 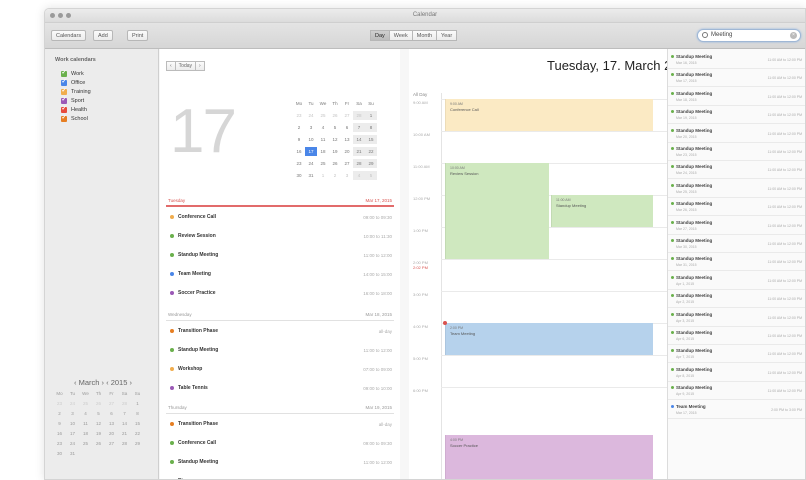 What do you see at coordinates (85, 433) in the screenshot?
I see `mini-day-cell: 18` at bounding box center [85, 433].